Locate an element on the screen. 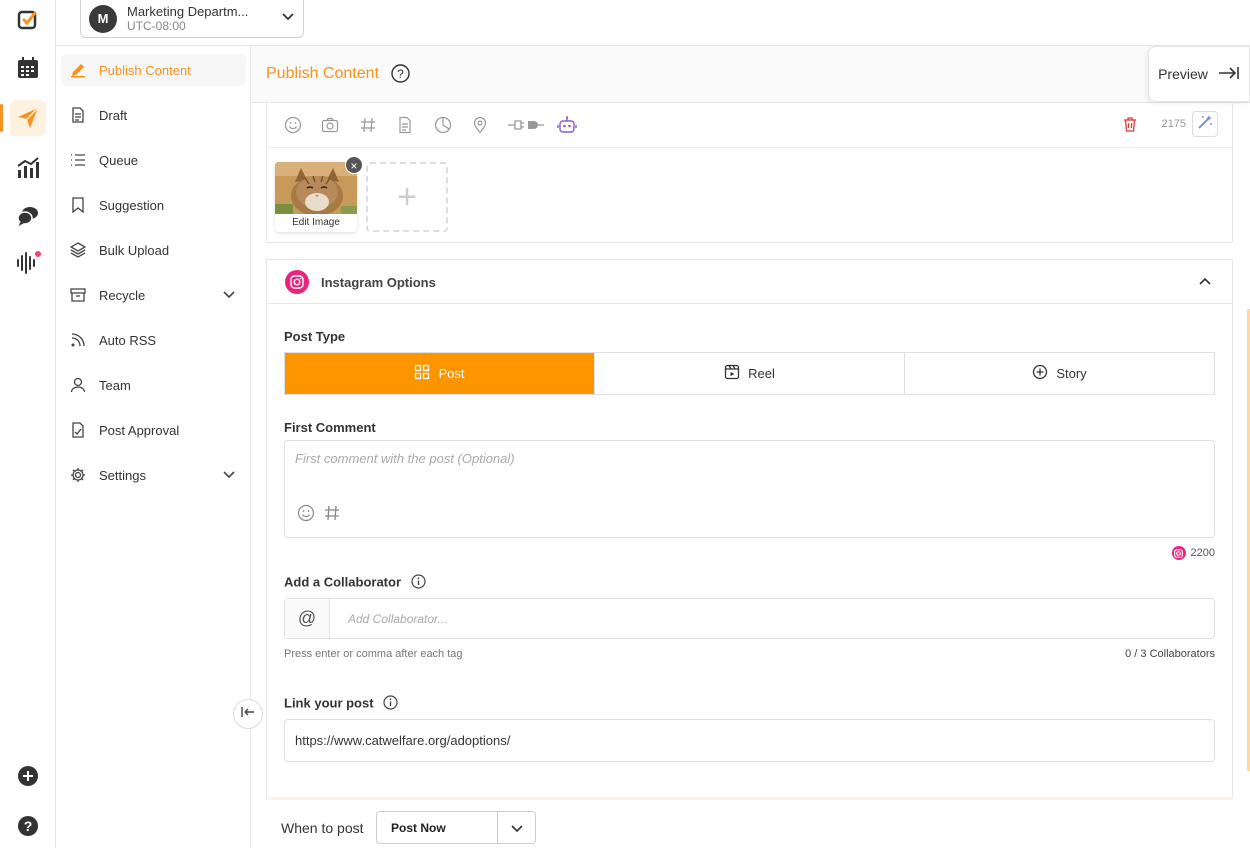 The image size is (1250, 848). chevron-up-icon is located at coordinates (1205, 284).